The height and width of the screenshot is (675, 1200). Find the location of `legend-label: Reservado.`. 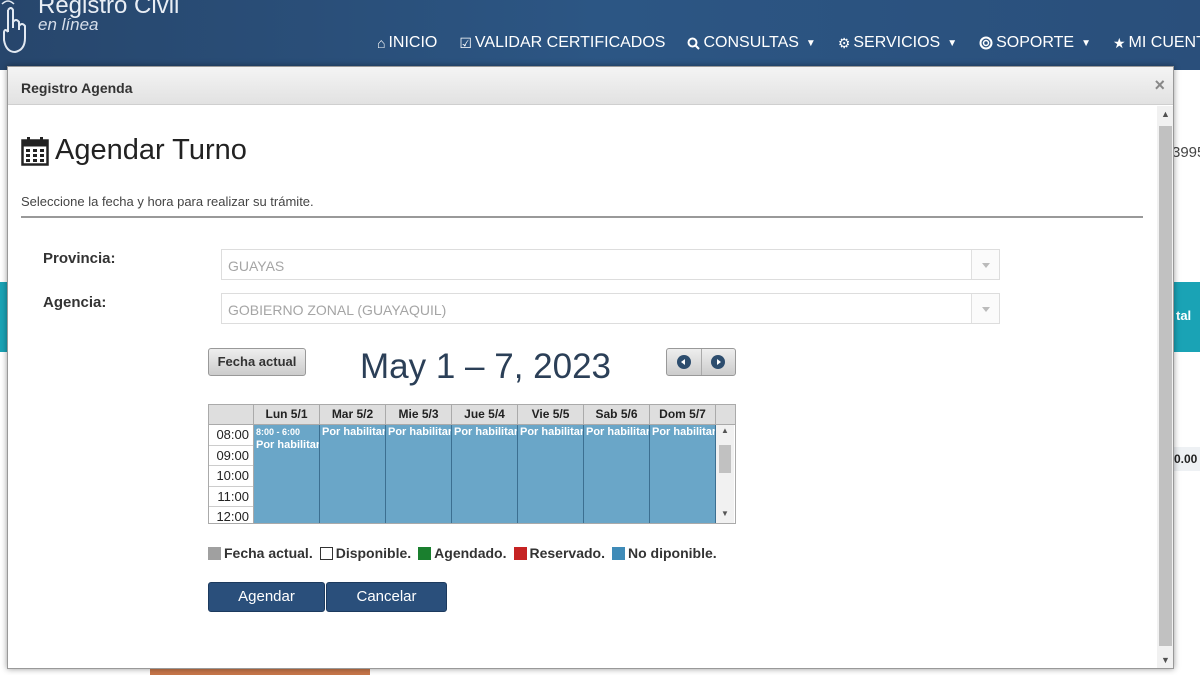

legend-label: Reservado. is located at coordinates (567, 553).